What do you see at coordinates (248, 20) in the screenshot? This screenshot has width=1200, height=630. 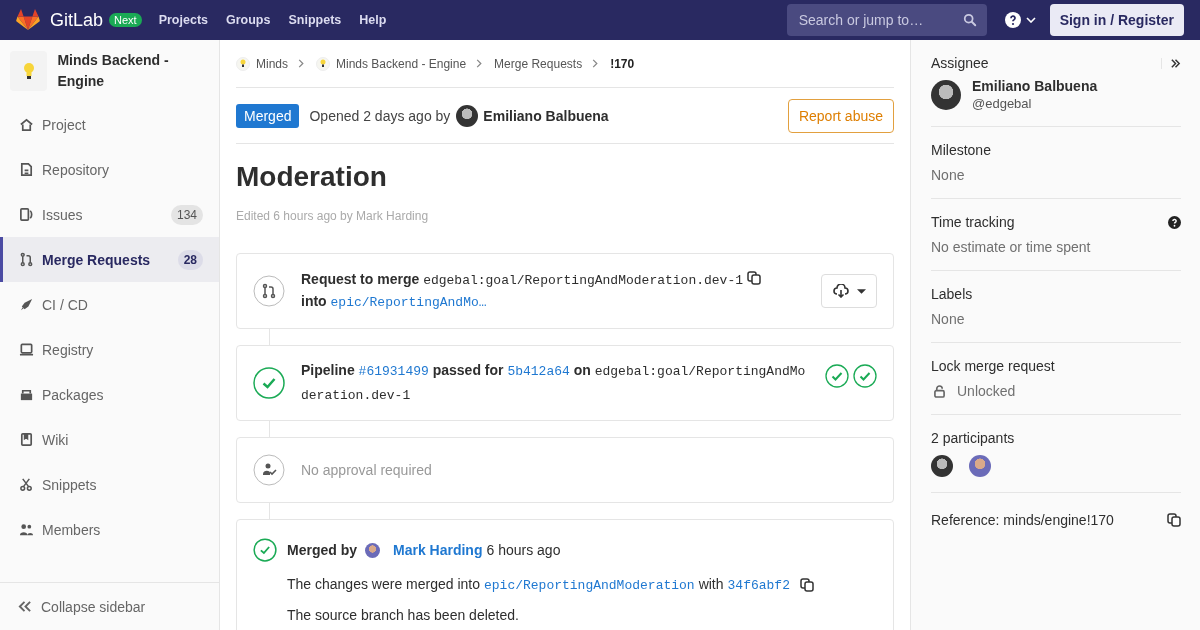 I see `nav-link: Groups` at bounding box center [248, 20].